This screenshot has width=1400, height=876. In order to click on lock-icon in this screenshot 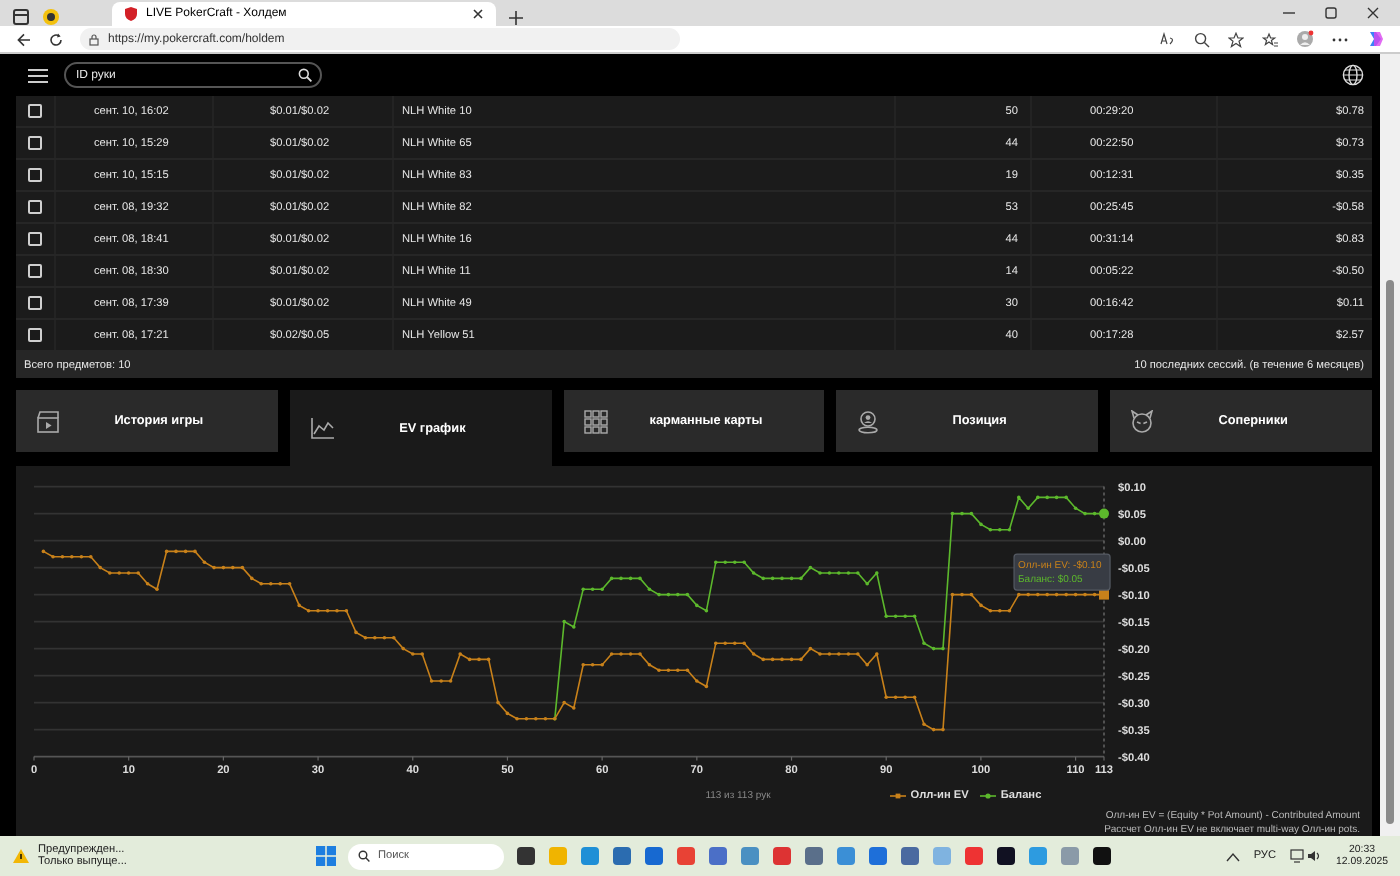, I will do `click(94, 39)`.